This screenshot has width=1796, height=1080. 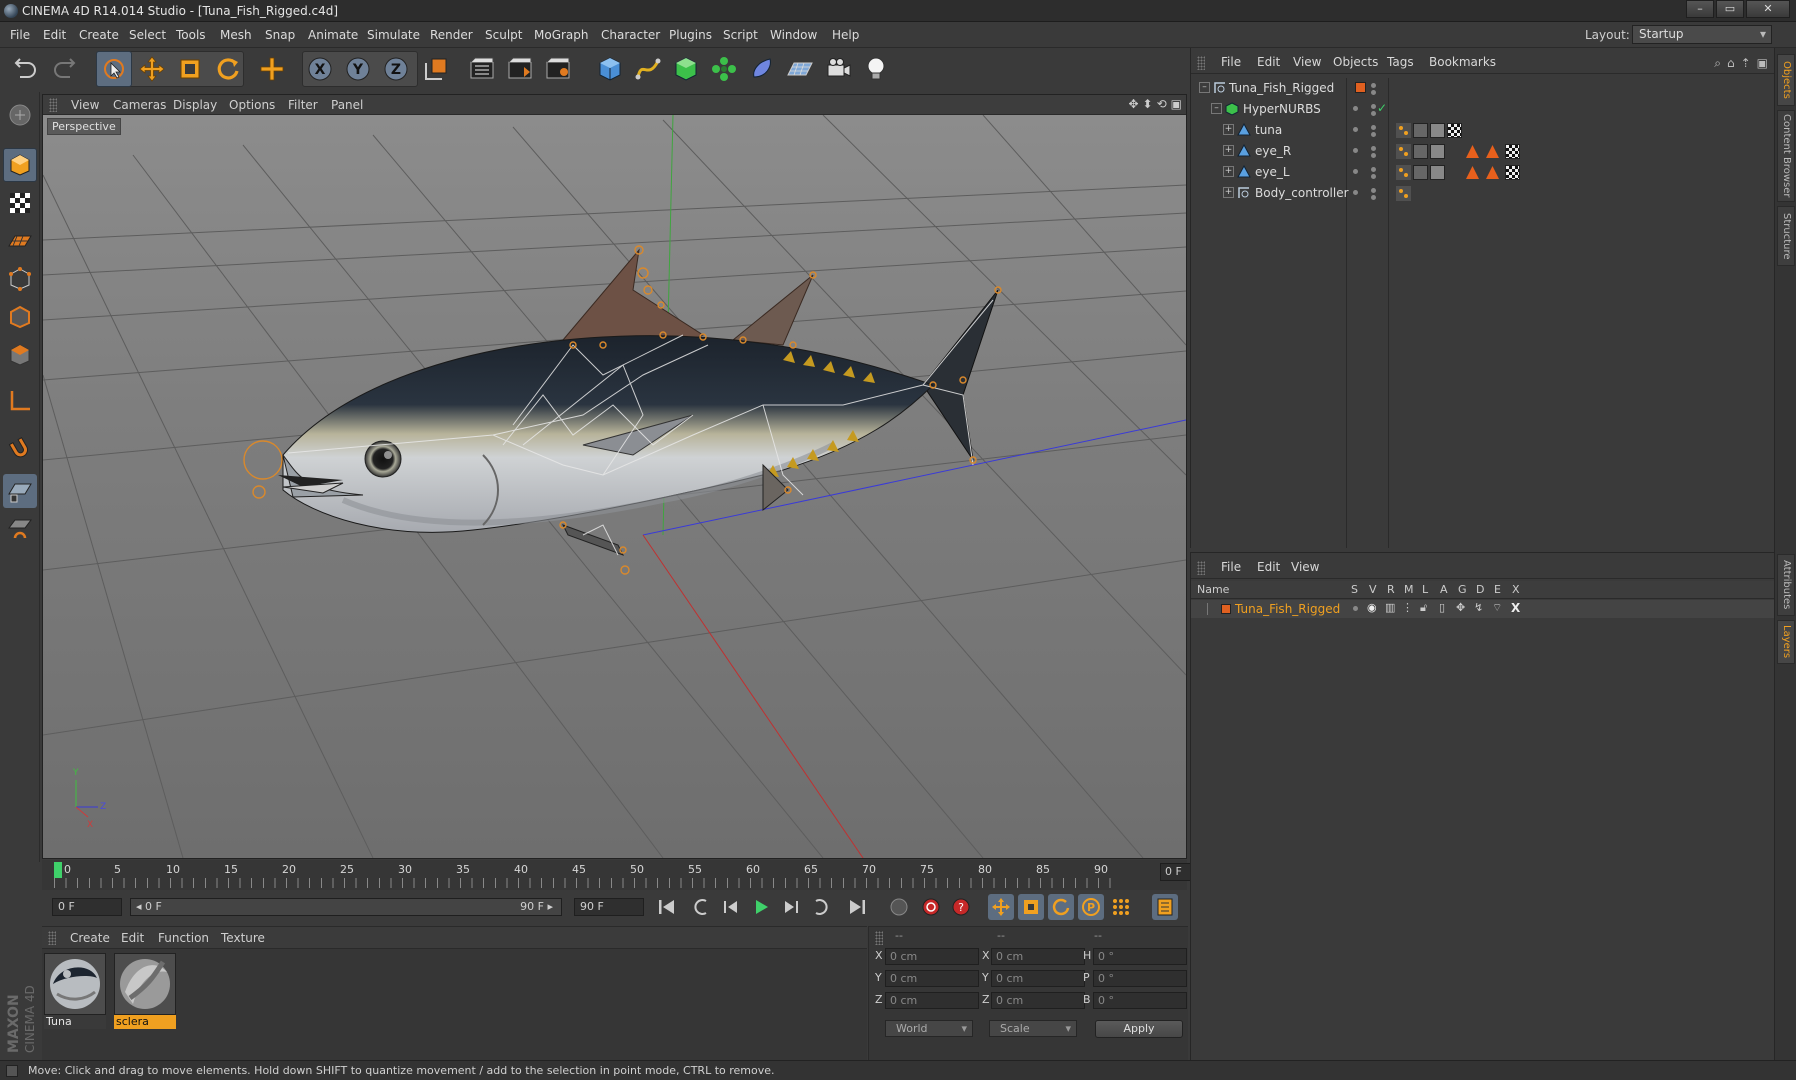 What do you see at coordinates (876, 69) in the screenshot?
I see `light-icon` at bounding box center [876, 69].